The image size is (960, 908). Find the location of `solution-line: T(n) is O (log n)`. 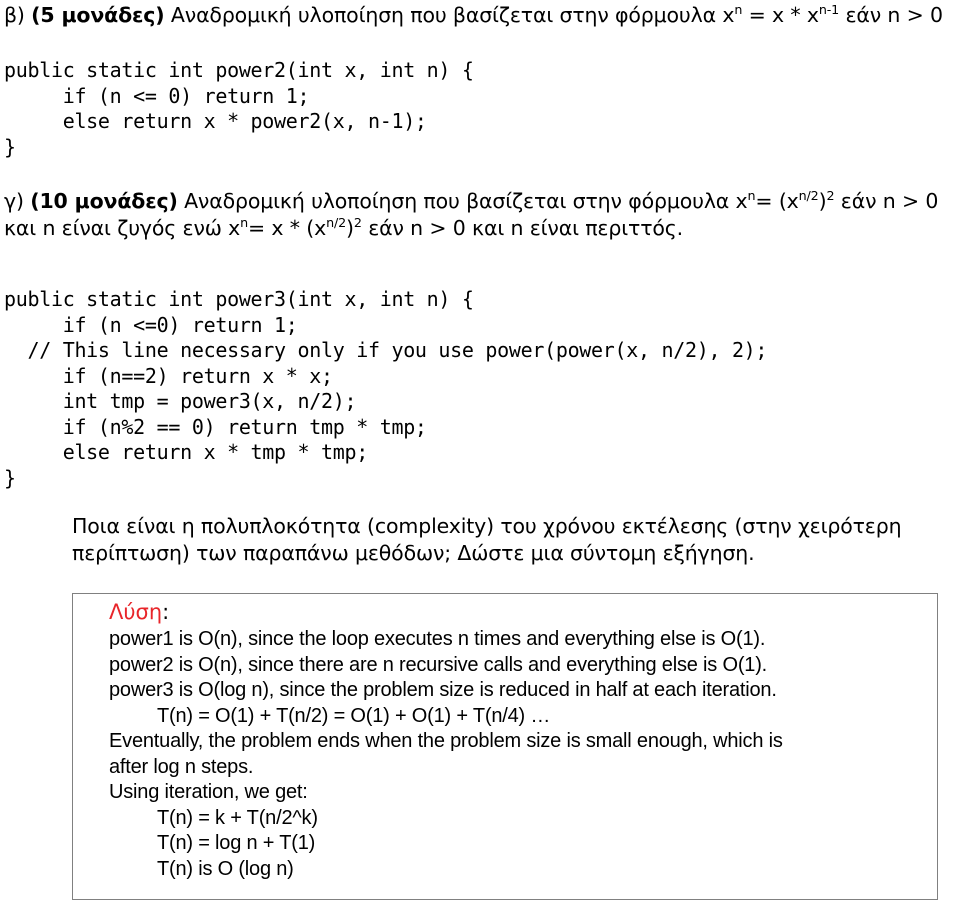

solution-line: T(n) is O (log n) is located at coordinates (225, 868).